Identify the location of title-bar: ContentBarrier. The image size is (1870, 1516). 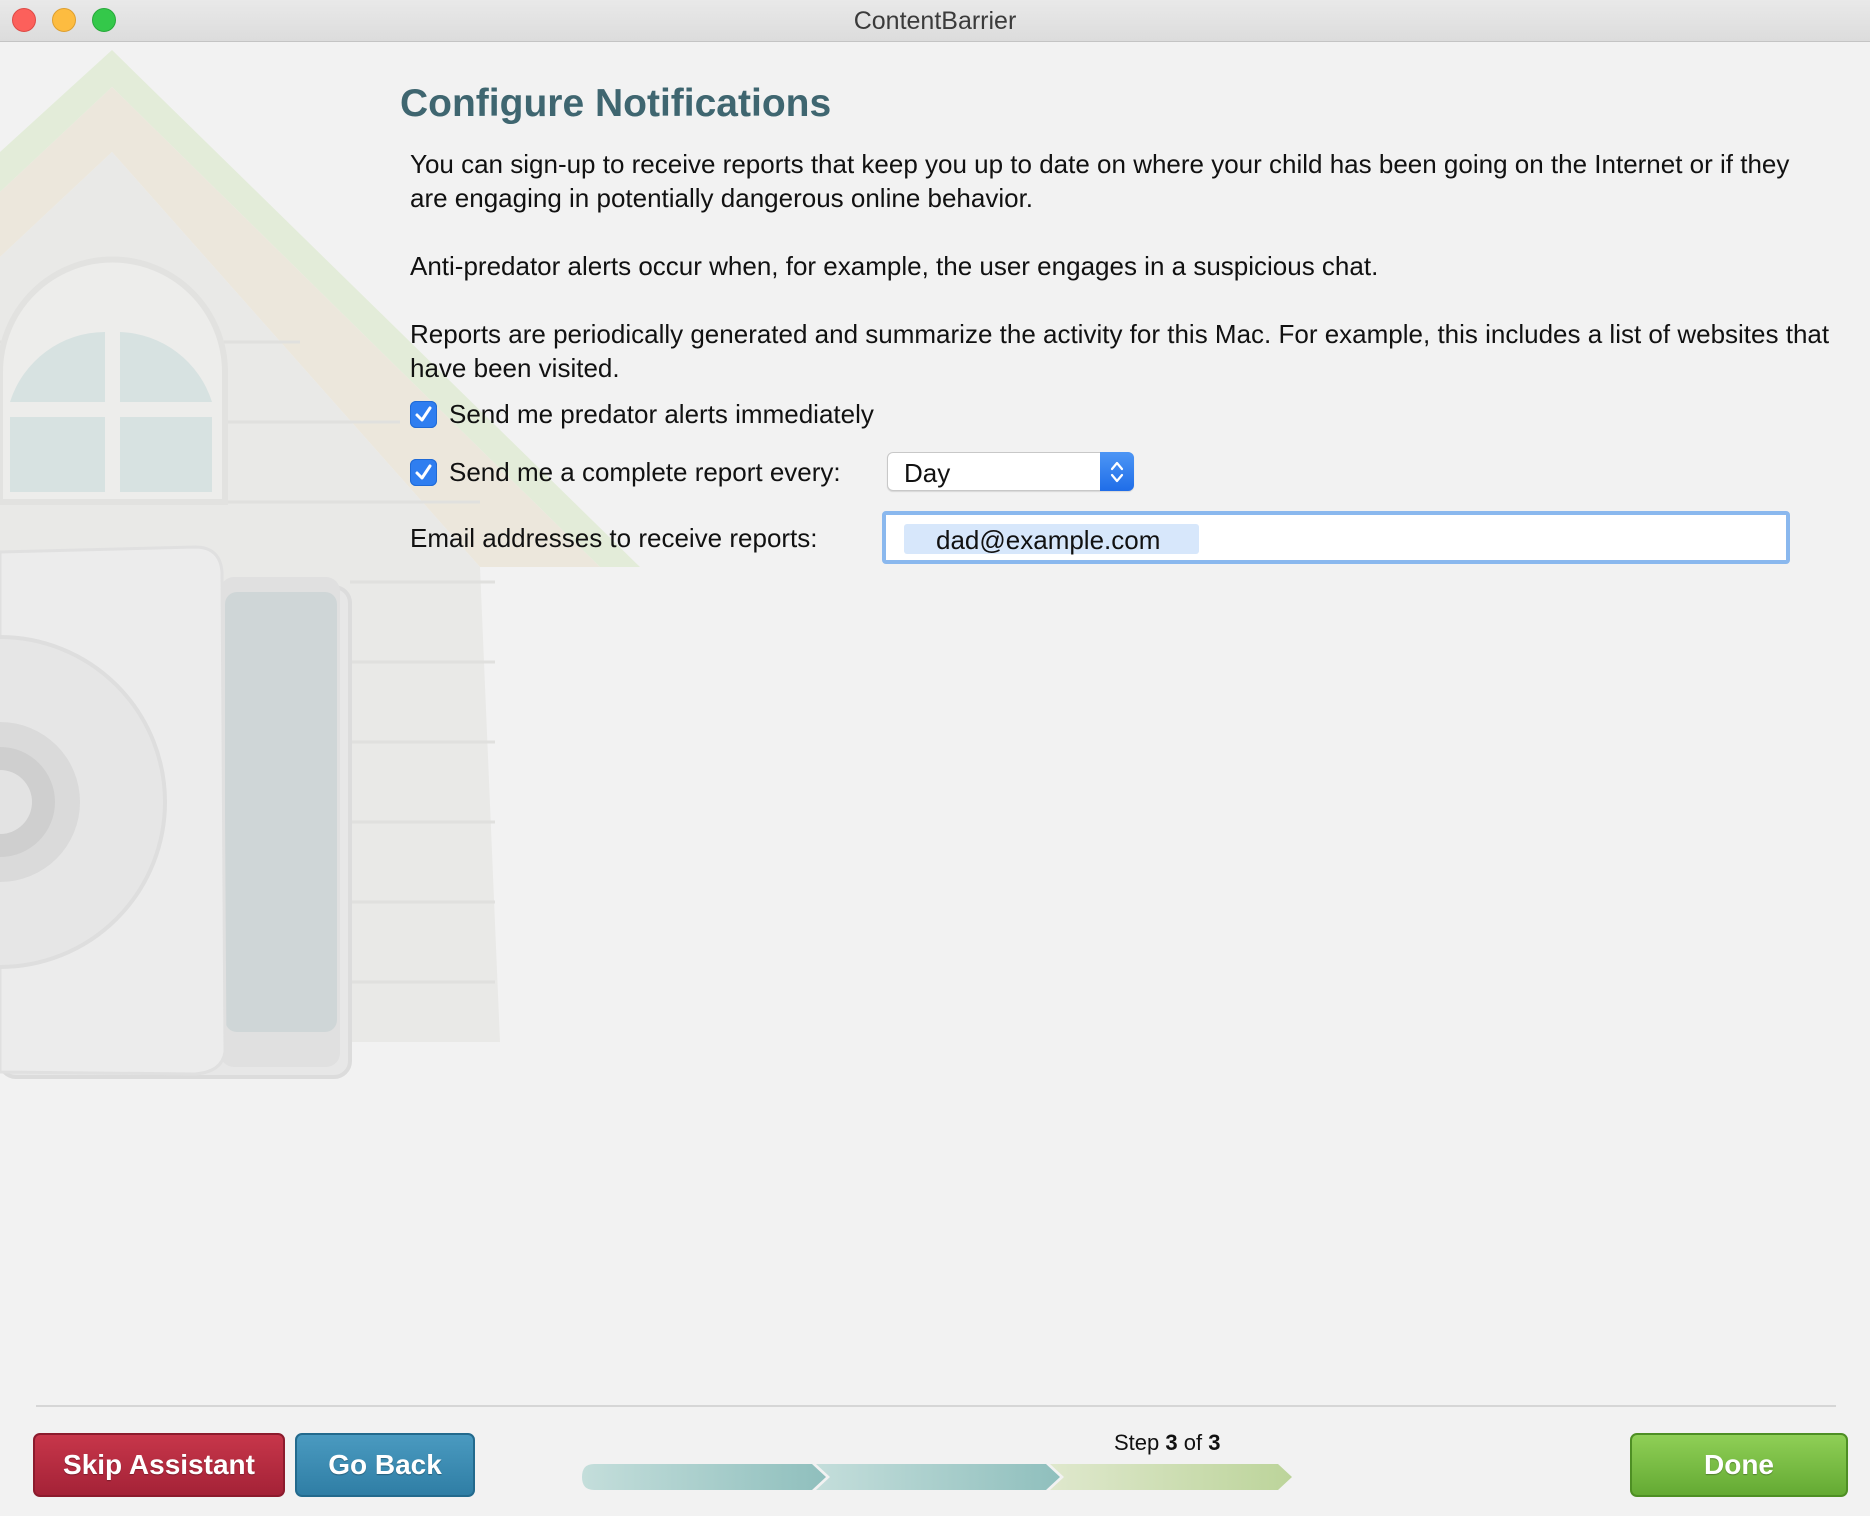
(935, 21).